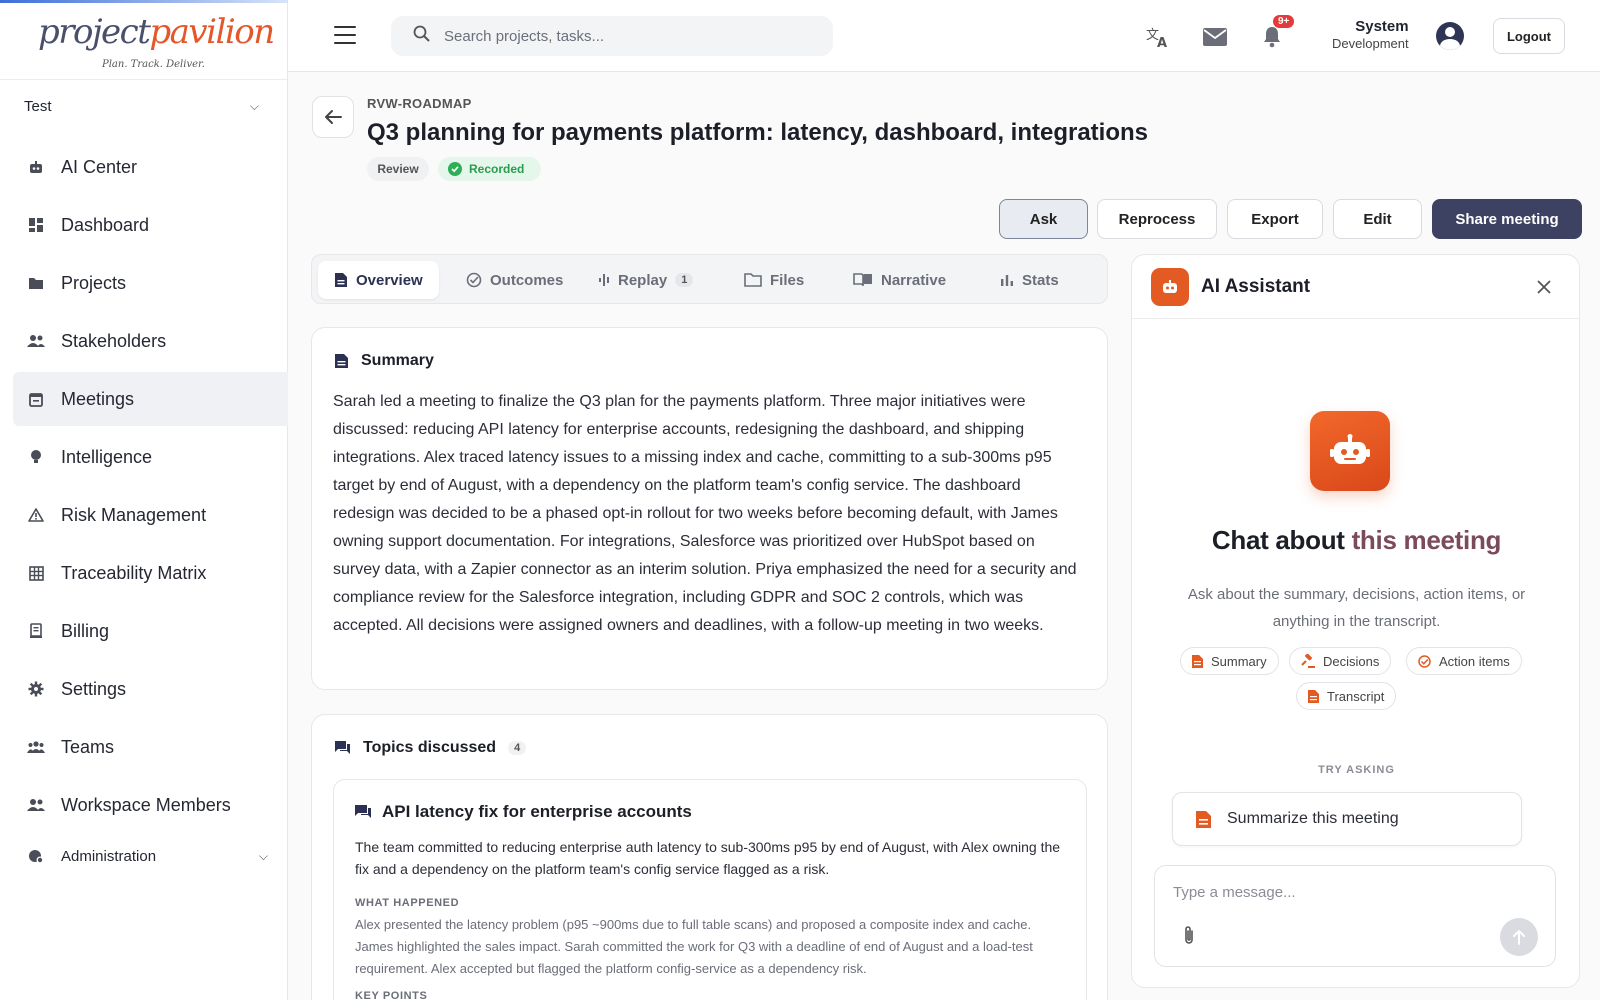  What do you see at coordinates (419, 103) in the screenshot?
I see `meeting-code: RVW-ROADMAP` at bounding box center [419, 103].